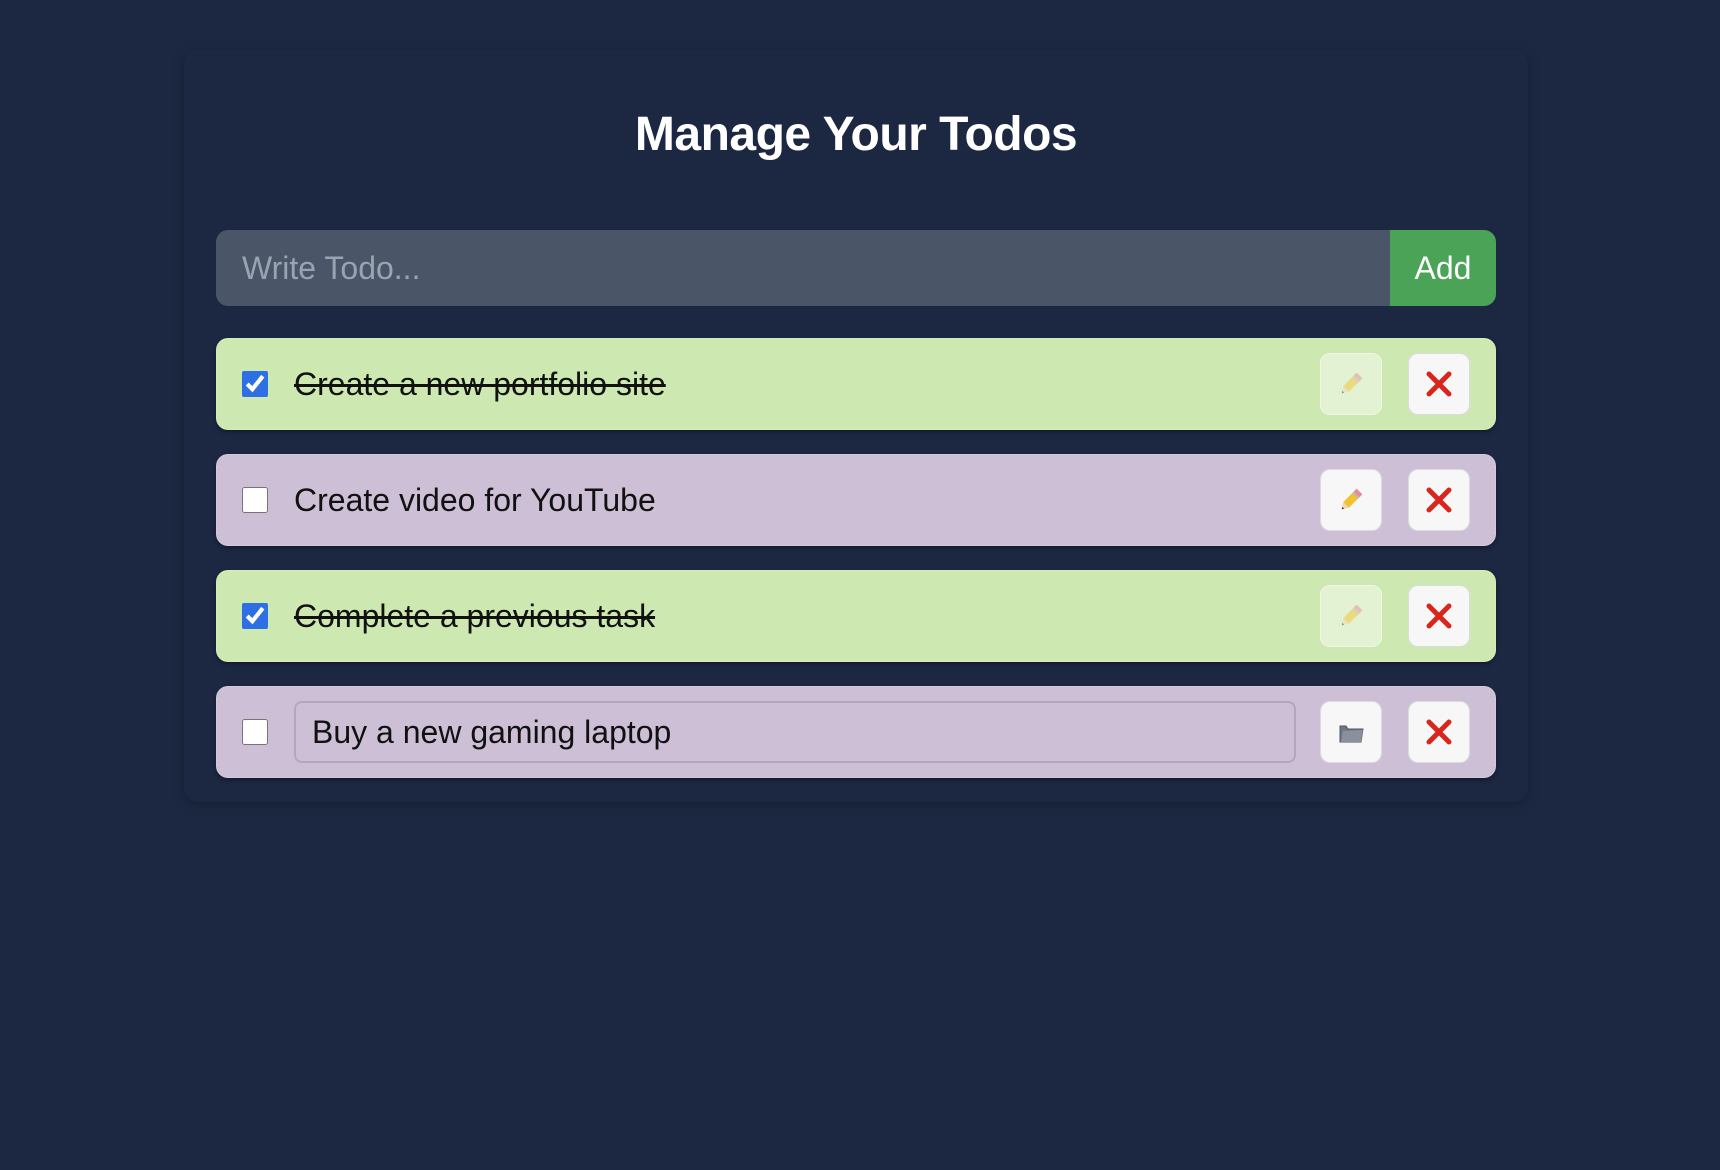 Image resolution: width=1720 pixels, height=1170 pixels. Describe the element at coordinates (475, 500) in the screenshot. I see `todo-text: Create video for YouTube` at that location.